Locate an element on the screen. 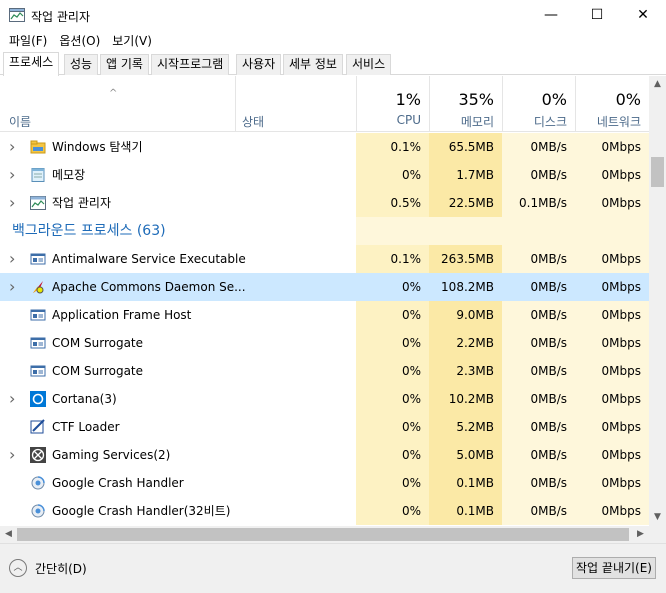  memory-value: 22.5MB is located at coordinates (465, 203).